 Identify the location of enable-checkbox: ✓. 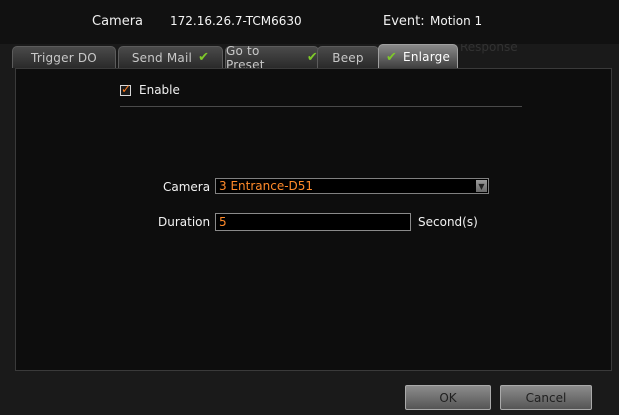
(126, 89).